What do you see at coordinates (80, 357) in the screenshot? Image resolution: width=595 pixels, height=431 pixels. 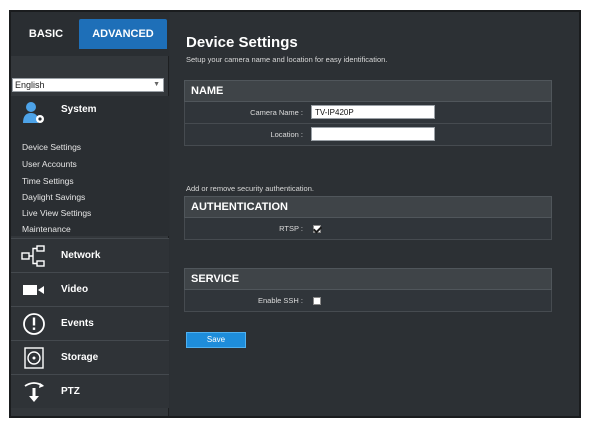 I see `sidebar-item-label: Storage` at bounding box center [80, 357].